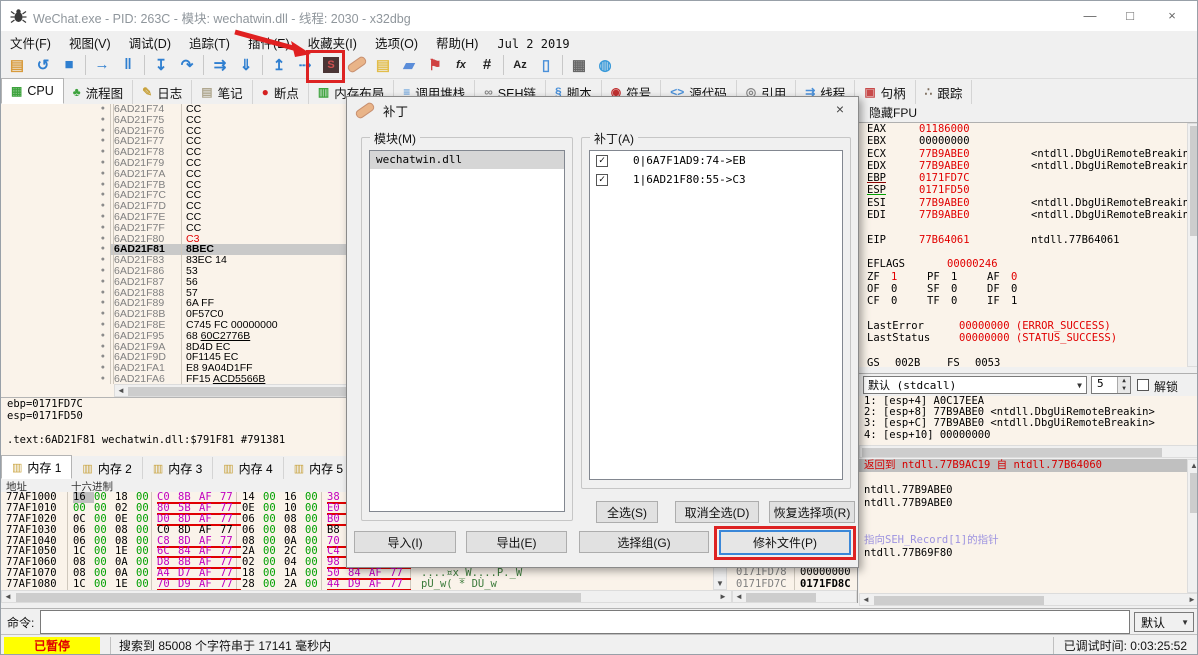  What do you see at coordinates (246, 65) in the screenshot?
I see `execute-till-return-icon: ⇓` at bounding box center [246, 65].